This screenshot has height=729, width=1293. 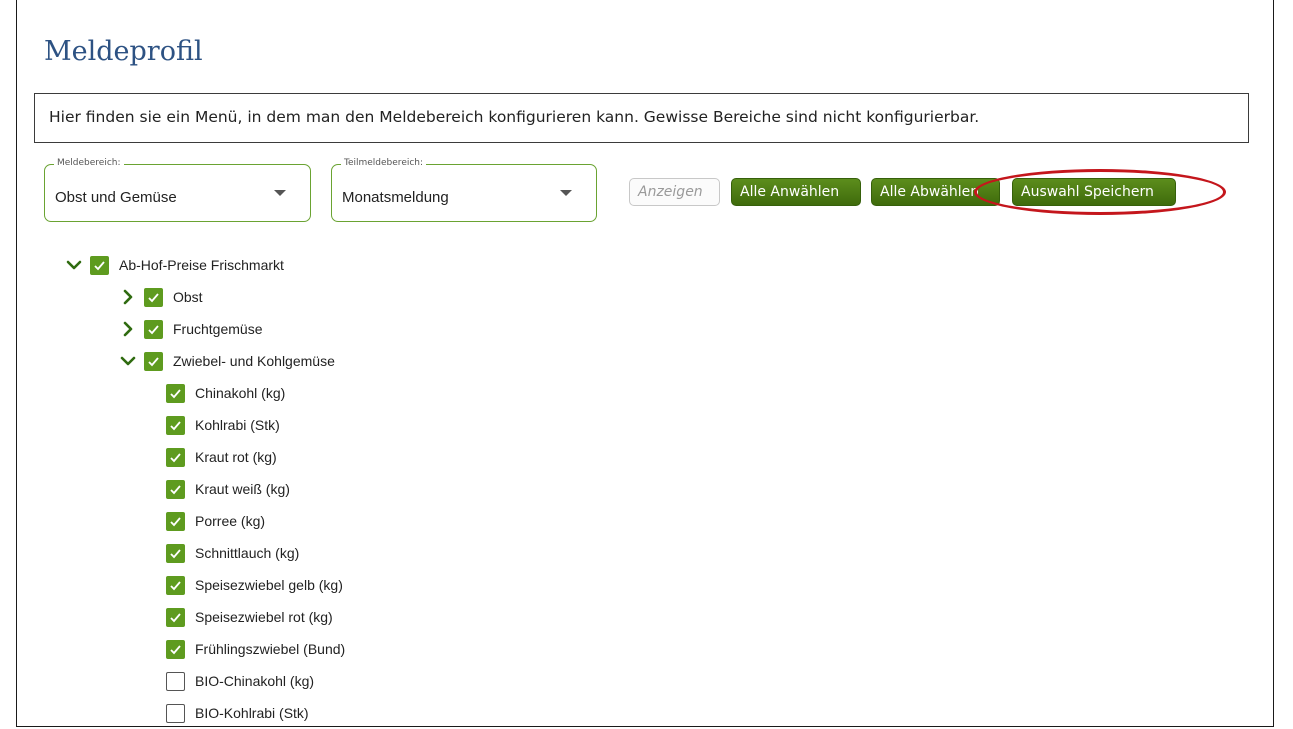 I want to click on tree-node-fruchtgemuese: Fruchtgemüse, so click(x=190, y=329).